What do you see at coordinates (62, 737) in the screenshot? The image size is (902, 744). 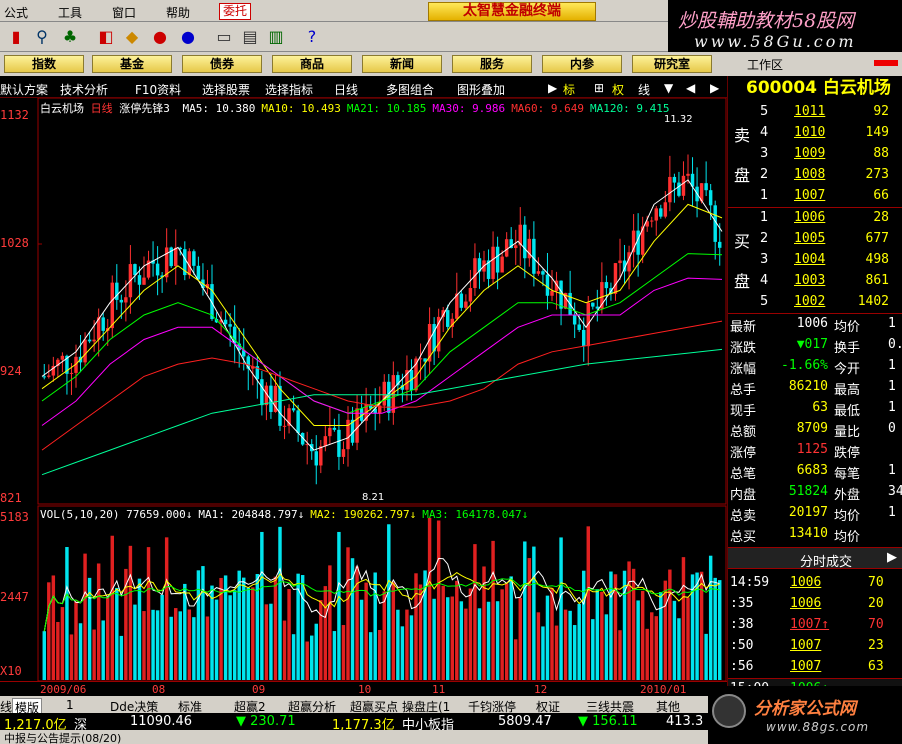 I see `notice-text: 中报与公告提示(08/20)` at bounding box center [62, 737].